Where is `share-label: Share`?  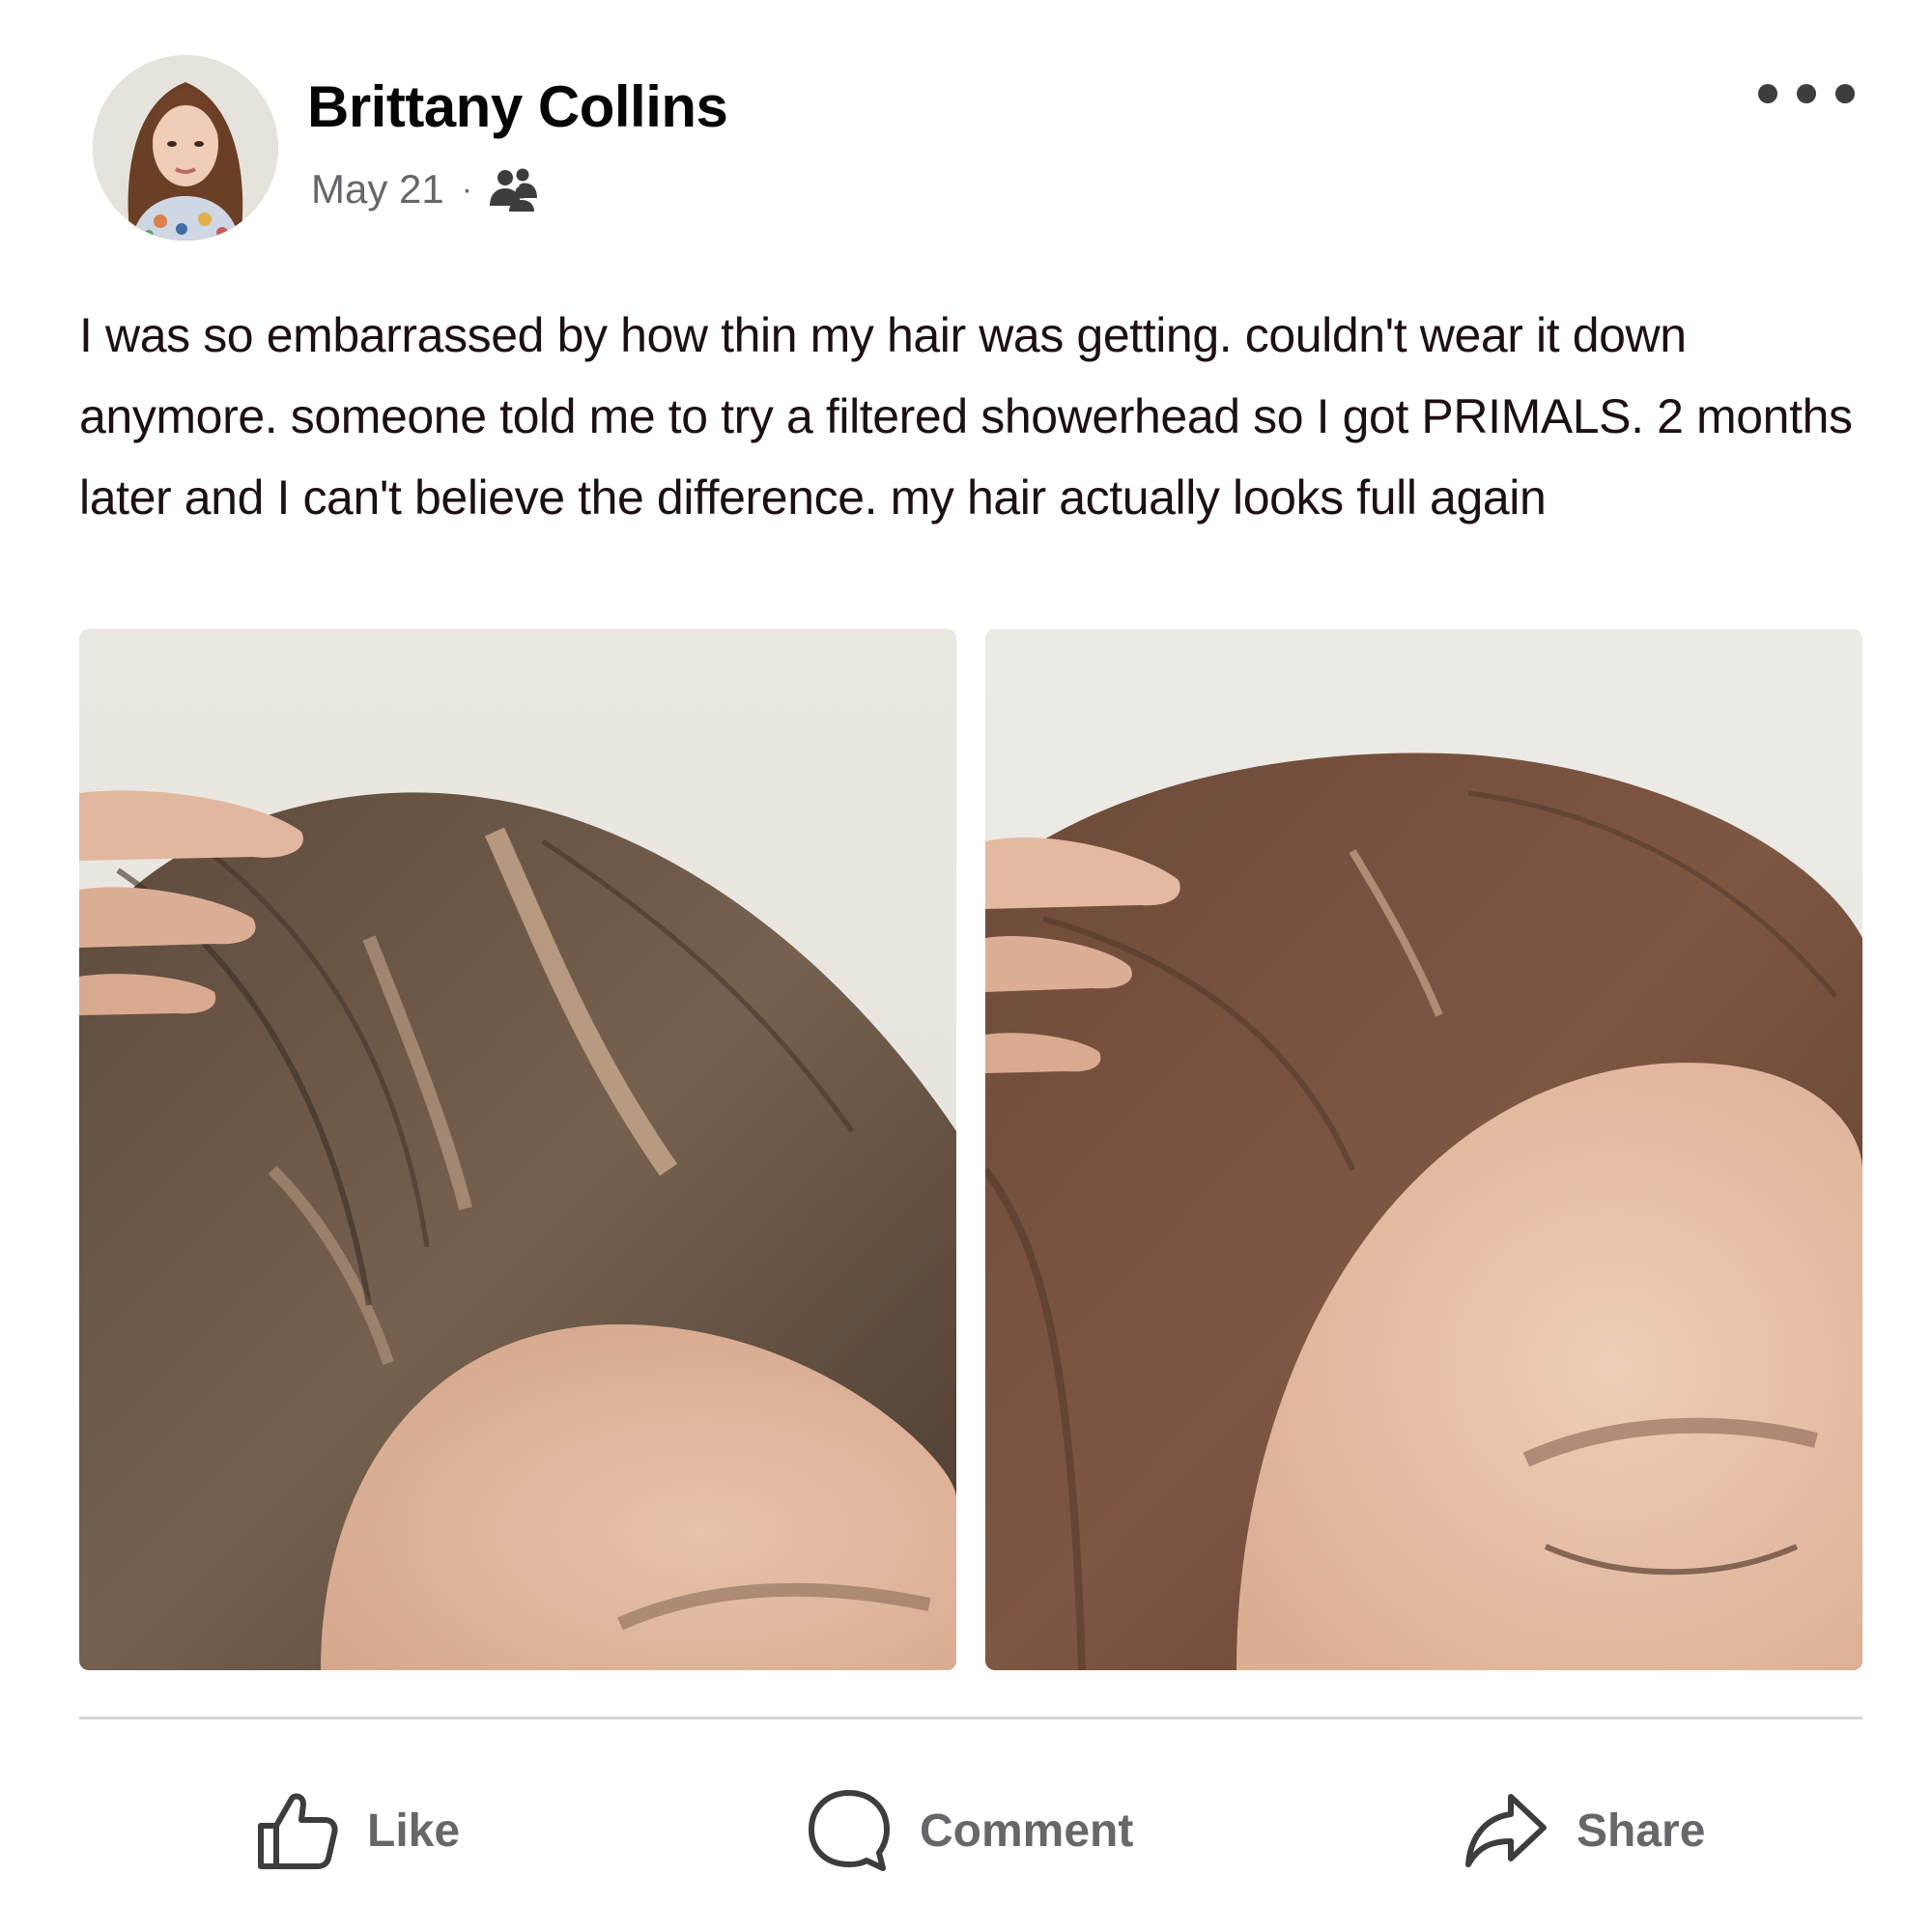
share-label: Share is located at coordinates (1641, 1830).